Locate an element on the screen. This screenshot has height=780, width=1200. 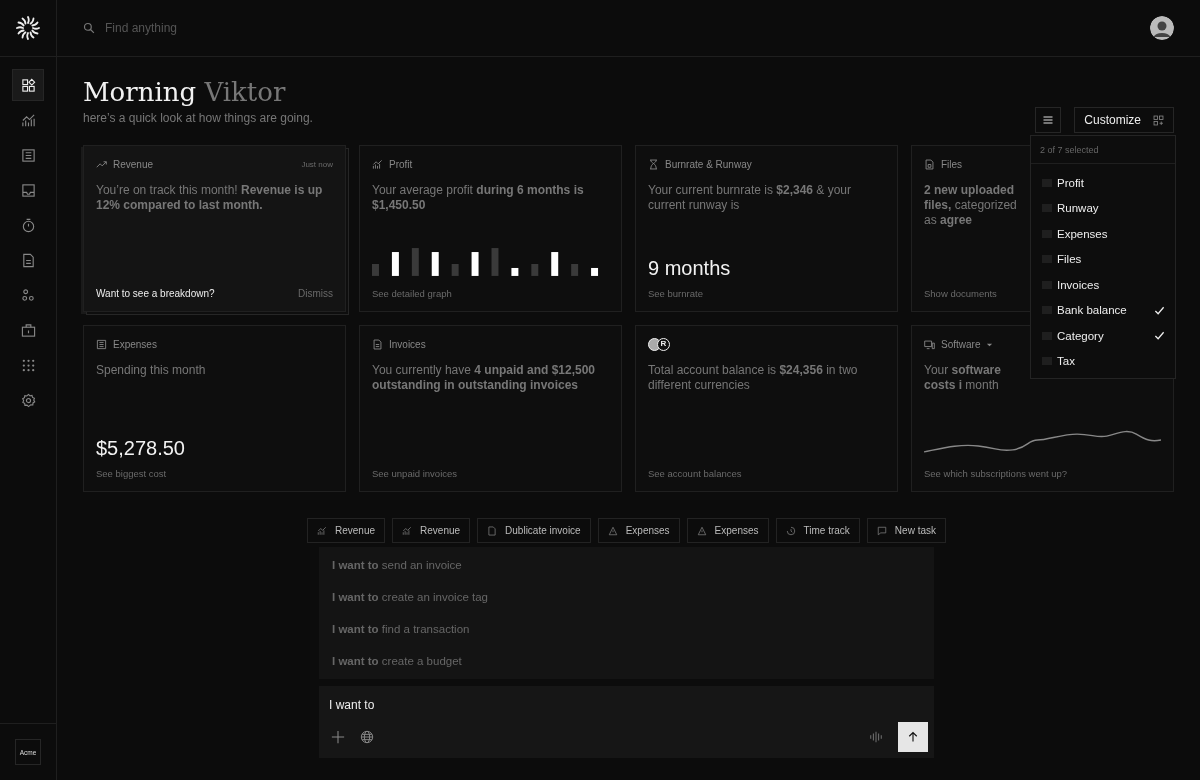
menu-icon is located at coordinates (1048, 120).